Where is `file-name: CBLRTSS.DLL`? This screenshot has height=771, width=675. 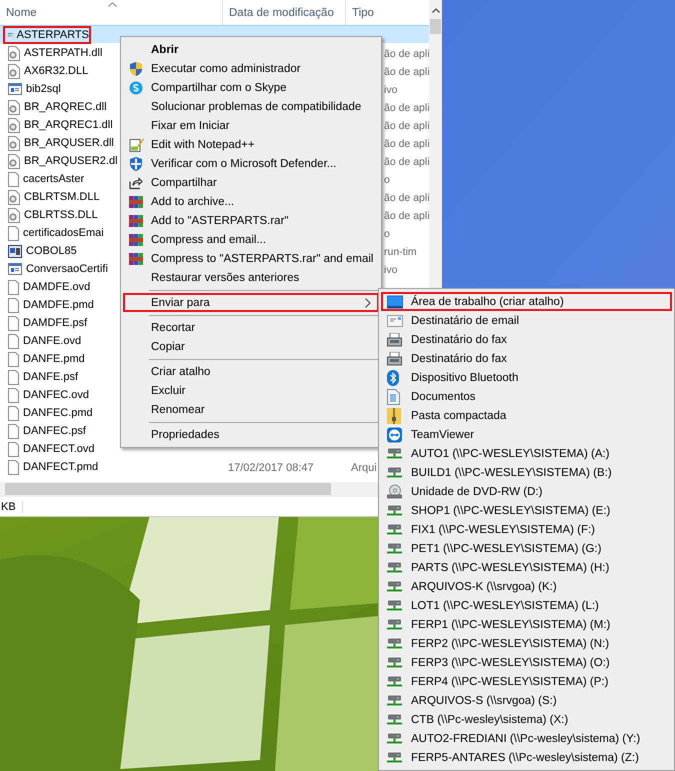 file-name: CBLRTSS.DLL is located at coordinates (61, 215).